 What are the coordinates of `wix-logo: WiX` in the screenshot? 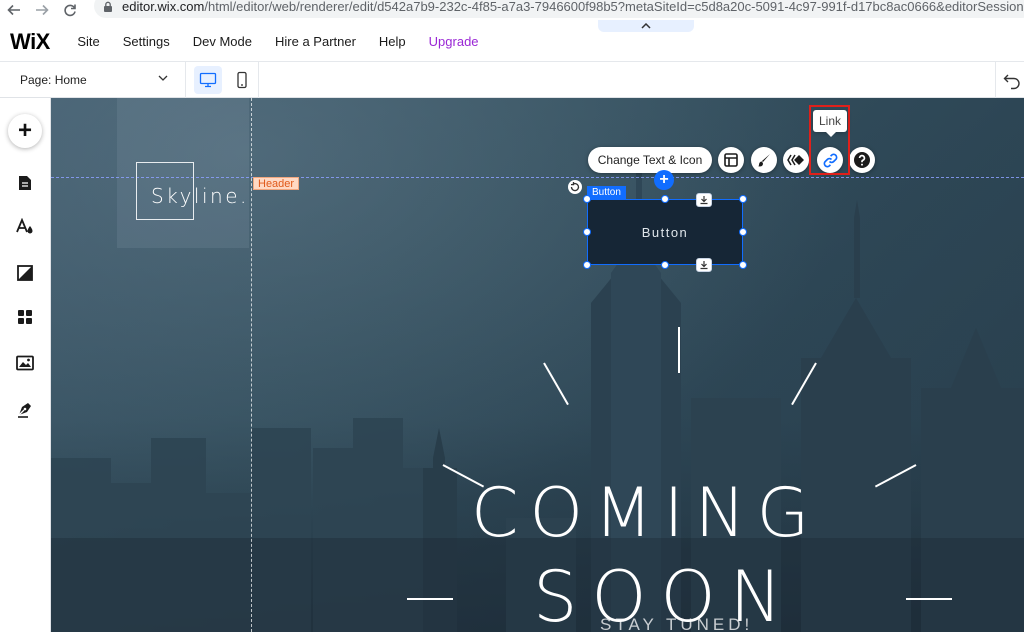 It's located at (30, 42).